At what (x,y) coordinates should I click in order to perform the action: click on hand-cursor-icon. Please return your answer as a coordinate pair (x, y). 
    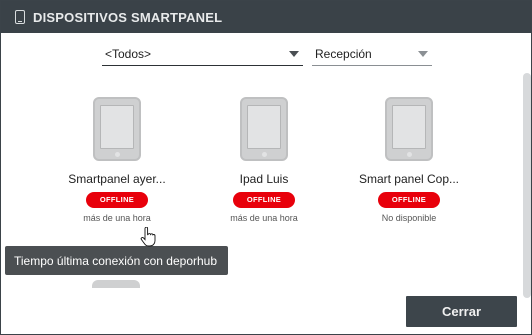
    Looking at the image, I should click on (148, 237).